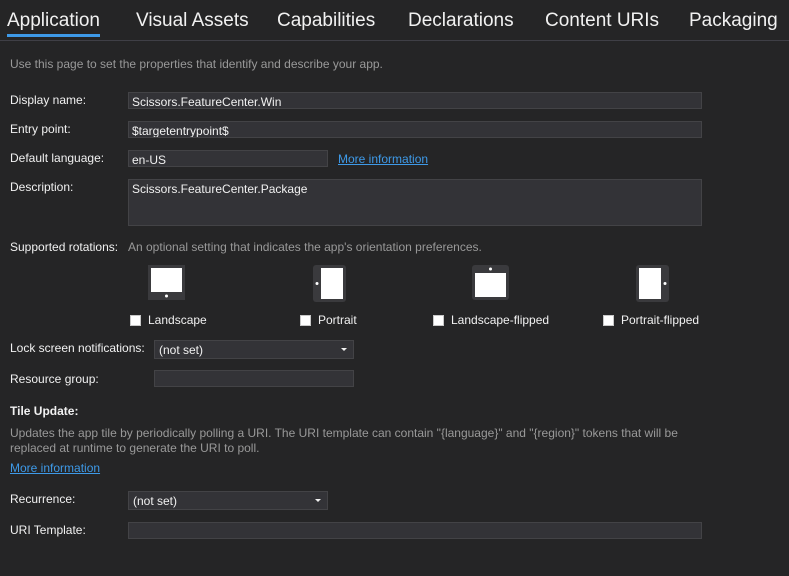  I want to click on entry-point-label: Entry point:, so click(40, 129).